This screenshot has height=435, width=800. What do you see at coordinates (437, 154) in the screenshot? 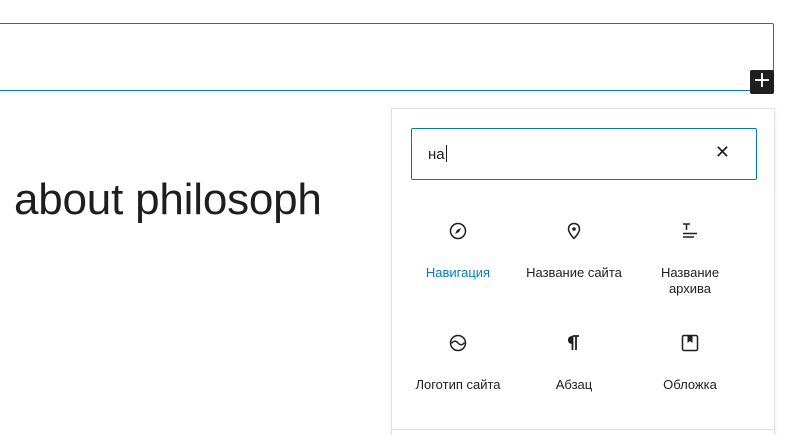
I see `search-value: на` at bounding box center [437, 154].